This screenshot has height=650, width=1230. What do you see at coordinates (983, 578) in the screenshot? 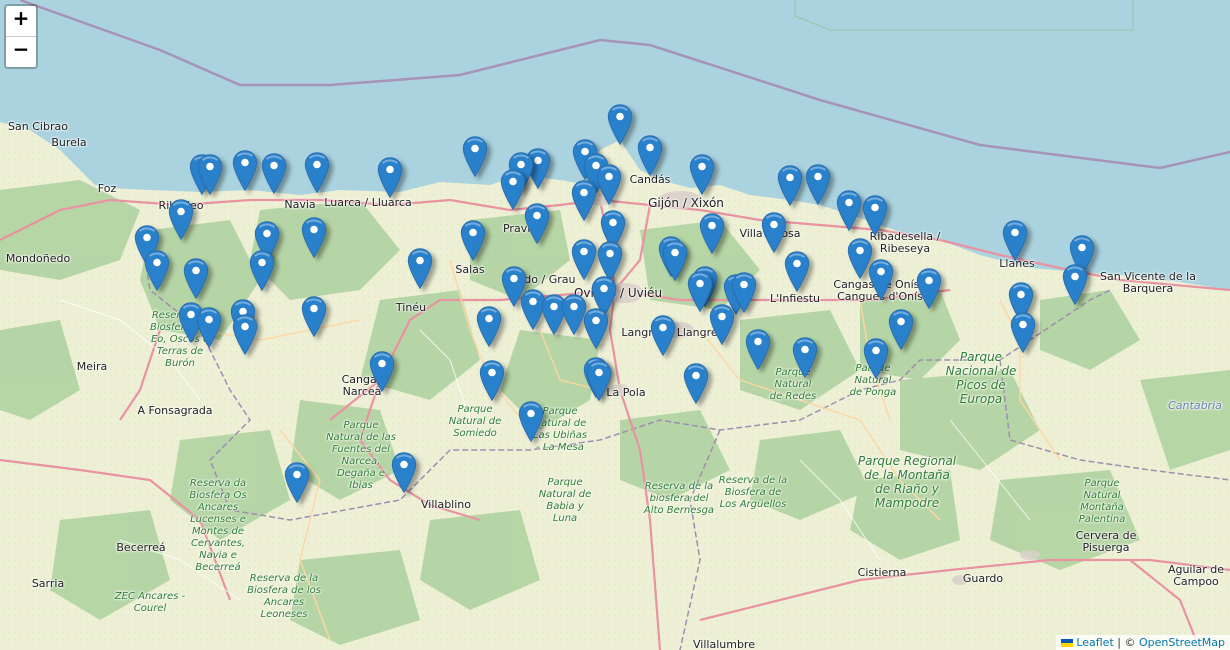
I see `place-label: Guardo` at bounding box center [983, 578].